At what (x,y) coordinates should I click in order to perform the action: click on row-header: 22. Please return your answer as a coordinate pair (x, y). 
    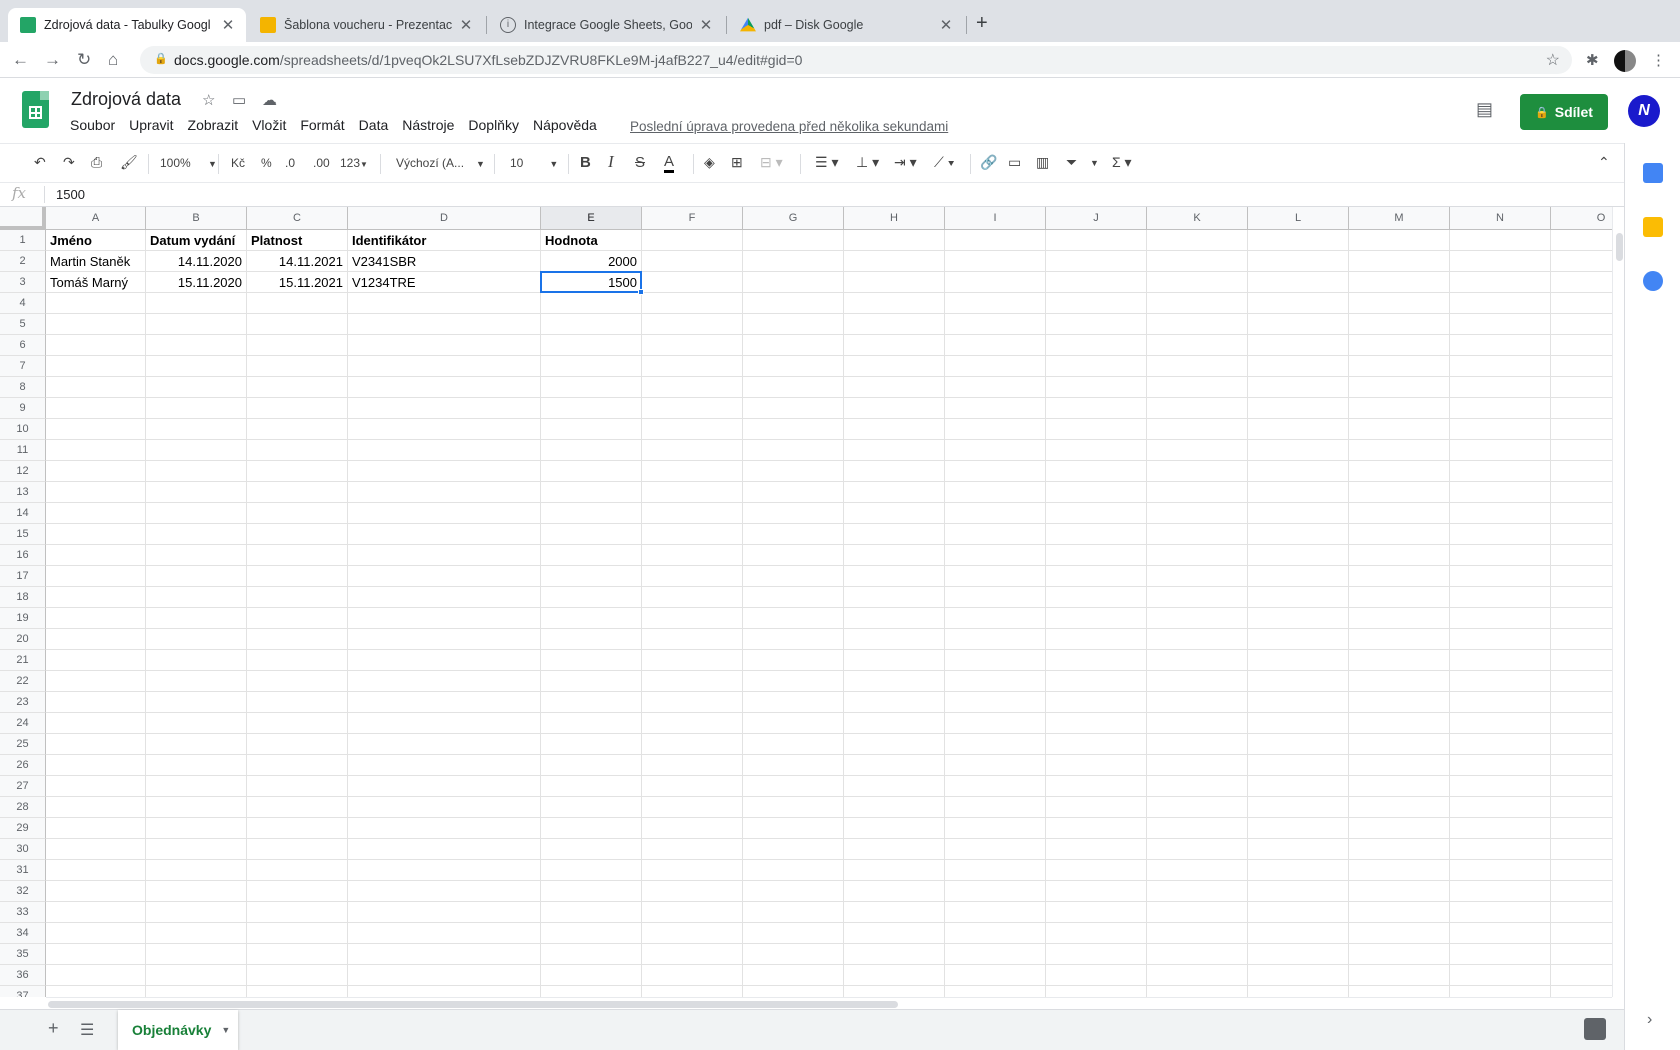
    Looking at the image, I should click on (23, 681).